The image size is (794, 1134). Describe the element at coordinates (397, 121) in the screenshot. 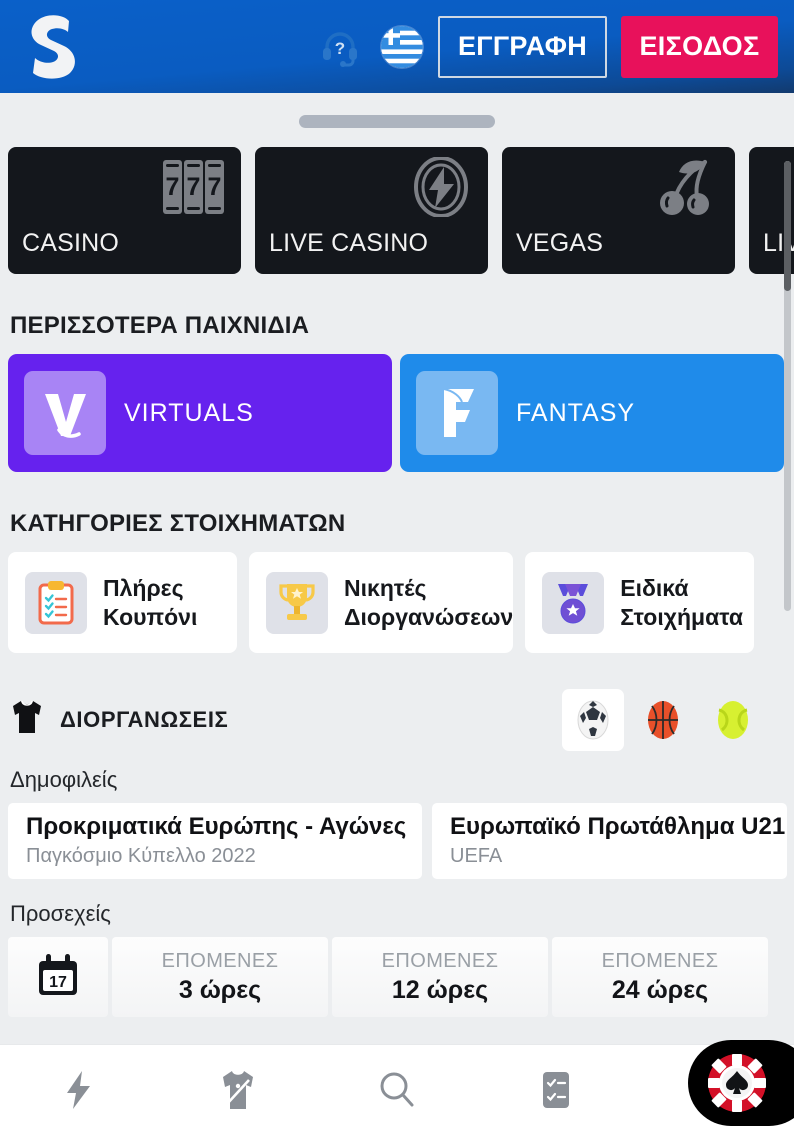

I see `sheet-drag-handle` at that location.